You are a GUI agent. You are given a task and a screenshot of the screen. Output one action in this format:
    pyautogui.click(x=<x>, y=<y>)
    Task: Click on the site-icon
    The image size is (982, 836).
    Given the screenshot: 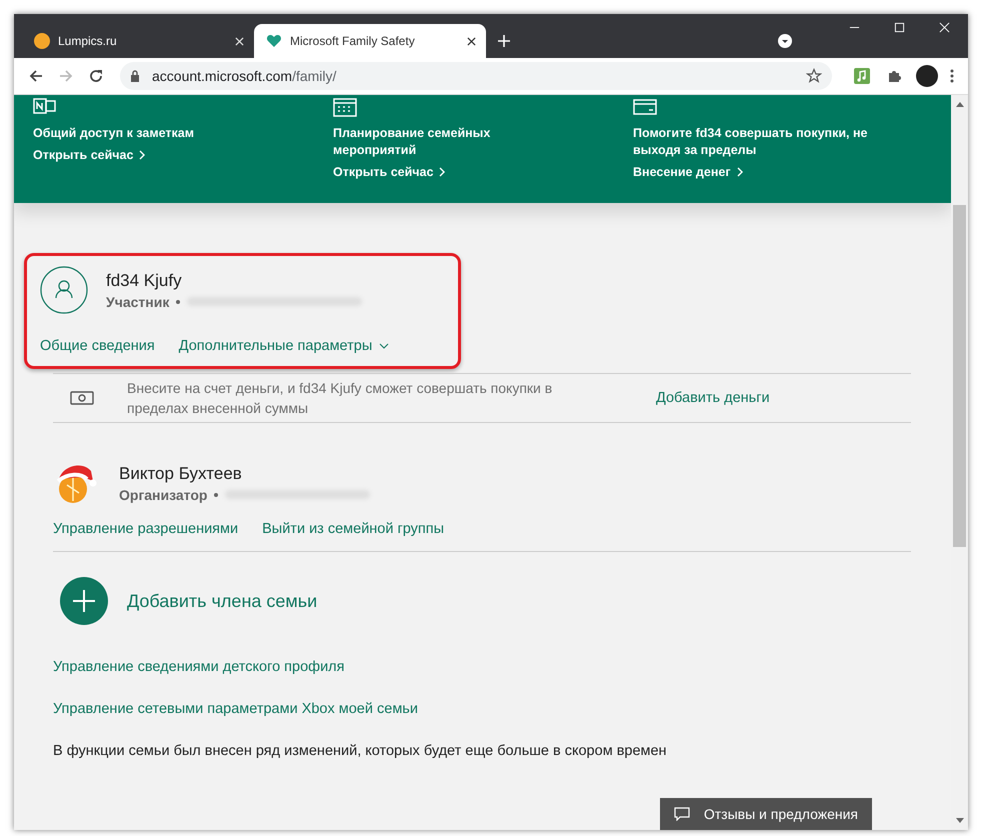 What is the action you would take?
    pyautogui.click(x=42, y=41)
    